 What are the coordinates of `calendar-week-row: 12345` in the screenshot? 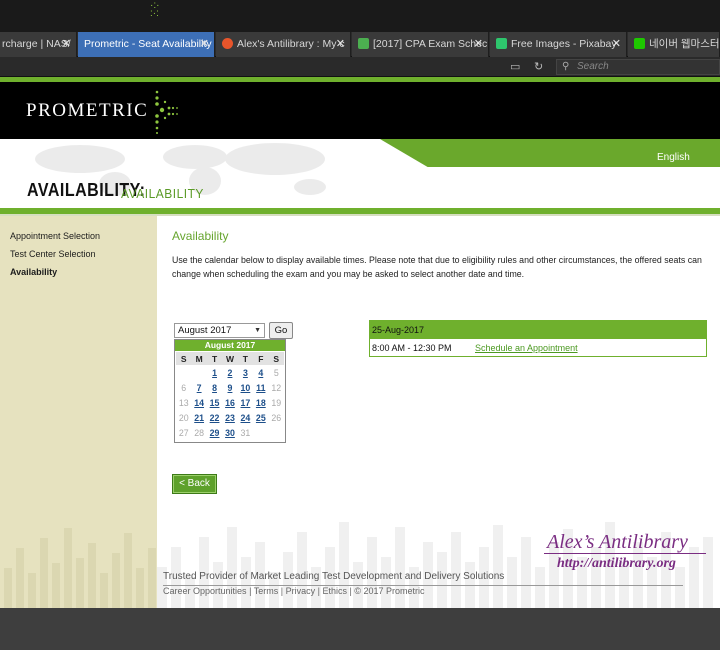 It's located at (230, 372).